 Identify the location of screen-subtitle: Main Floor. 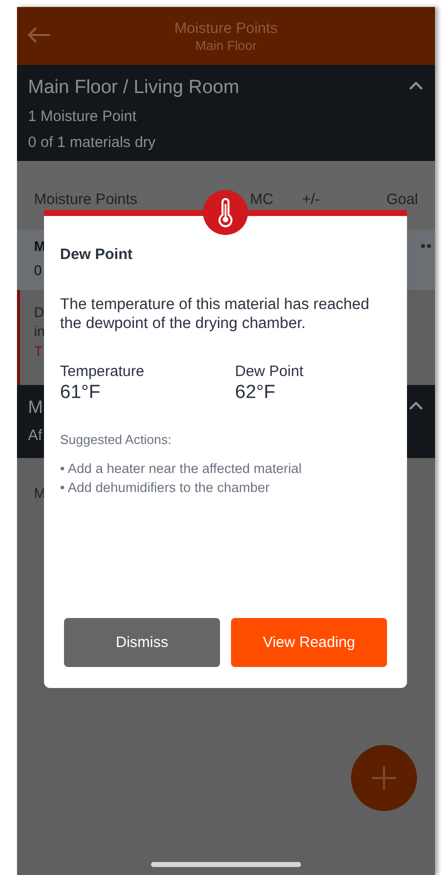
(226, 45).